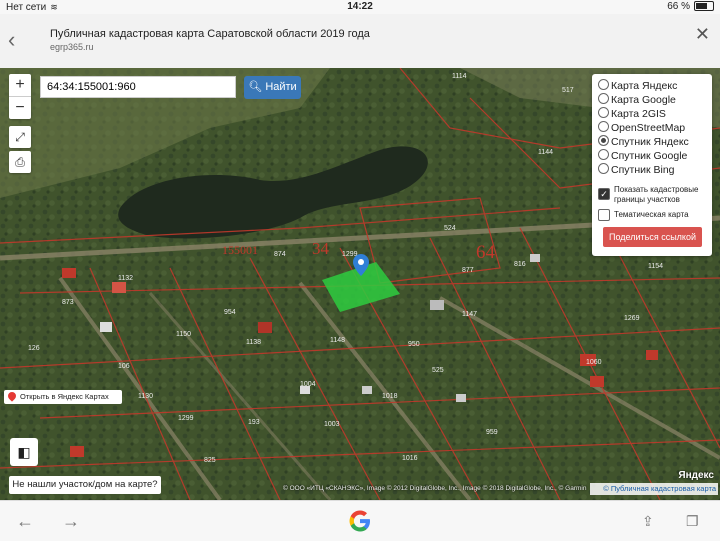  Describe the element at coordinates (254, 422) in the screenshot. I see `parcel-label: 193` at that location.